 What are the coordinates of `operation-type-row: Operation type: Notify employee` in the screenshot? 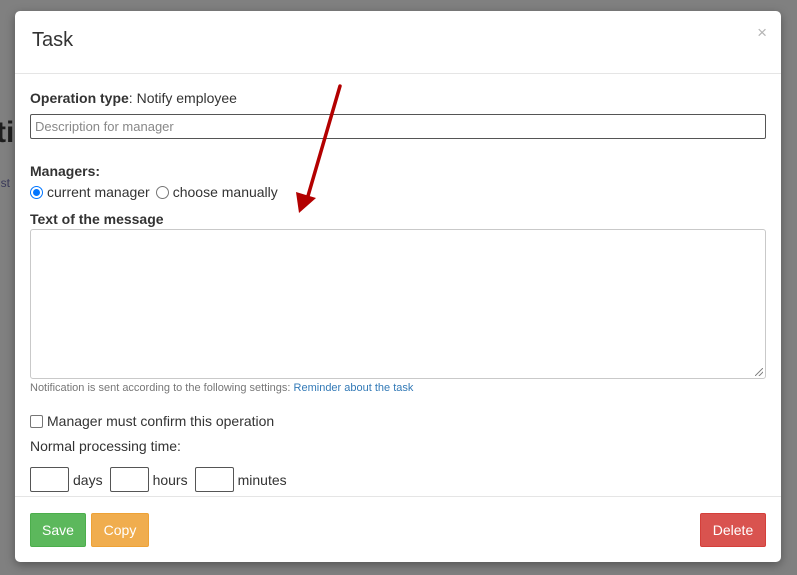 It's located at (133, 98).